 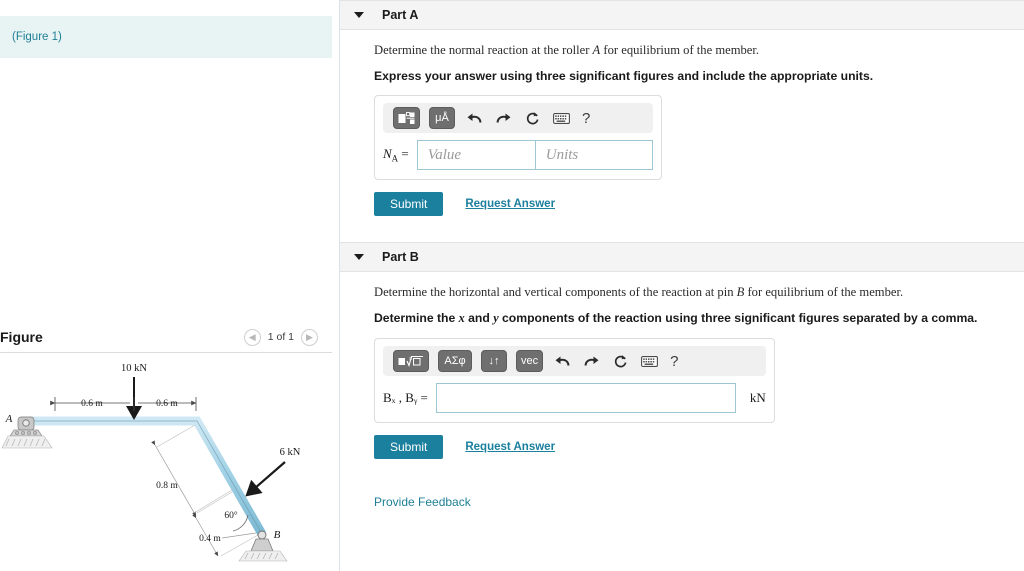 What do you see at coordinates (167, 486) in the screenshot?
I see `dim-0_8-label: 0.8 m` at bounding box center [167, 486].